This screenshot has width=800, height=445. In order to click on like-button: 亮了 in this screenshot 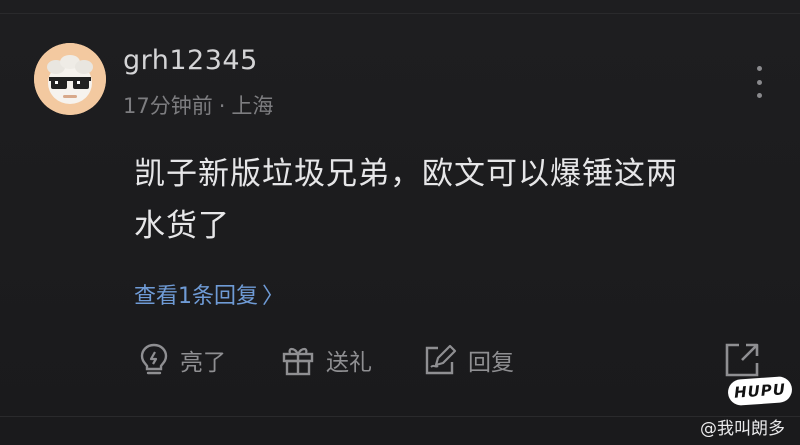, I will do `click(182, 360)`.